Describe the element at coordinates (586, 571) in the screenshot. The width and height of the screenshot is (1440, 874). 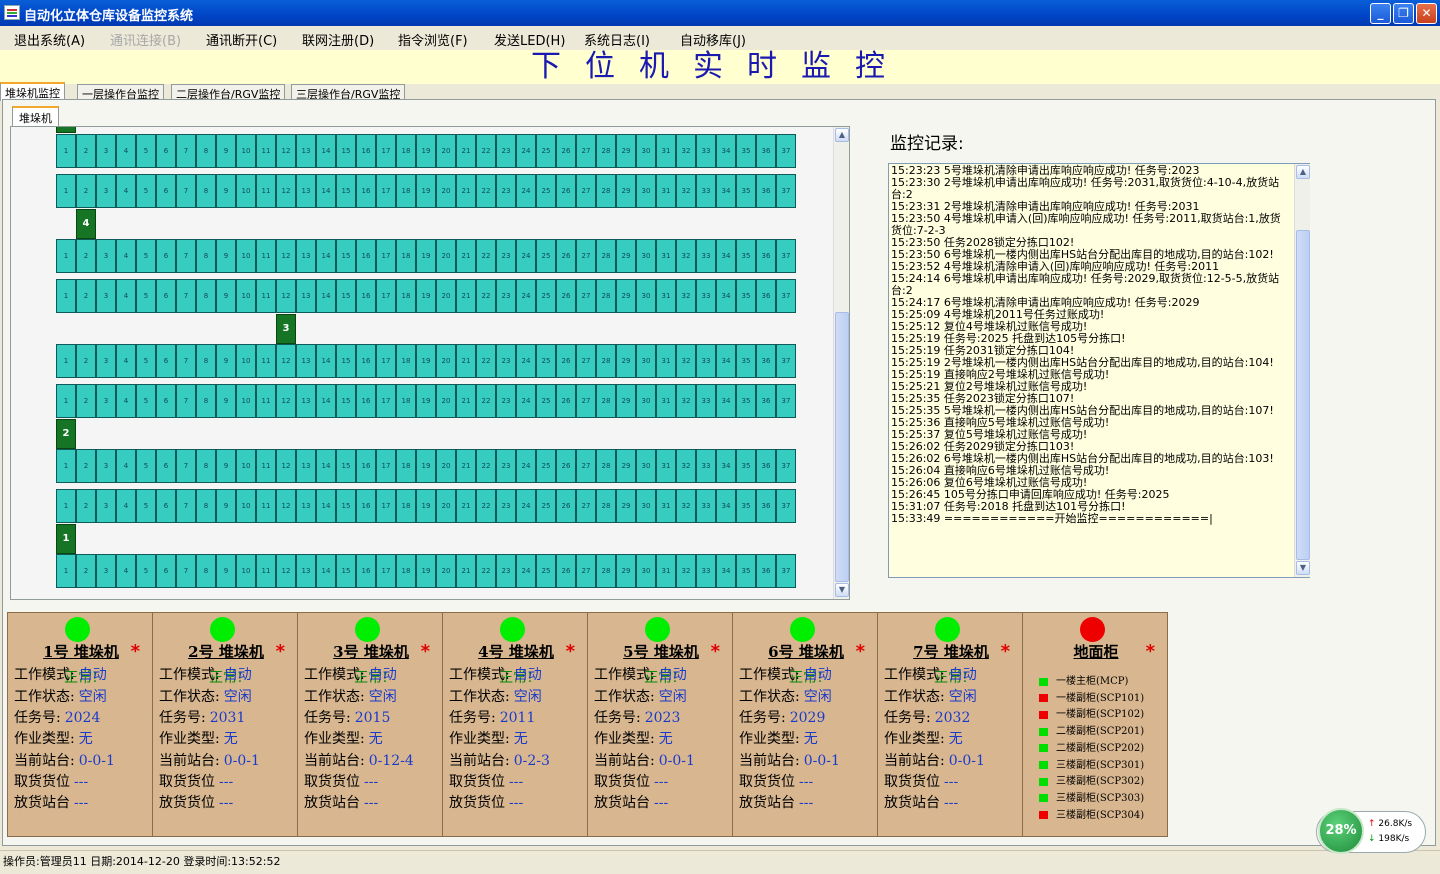
I see `rack-cell: 27` at that location.